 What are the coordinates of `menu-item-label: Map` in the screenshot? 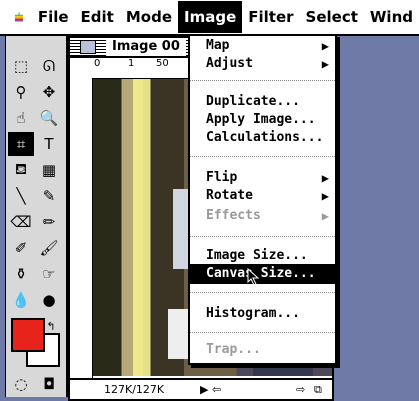 It's located at (218, 45).